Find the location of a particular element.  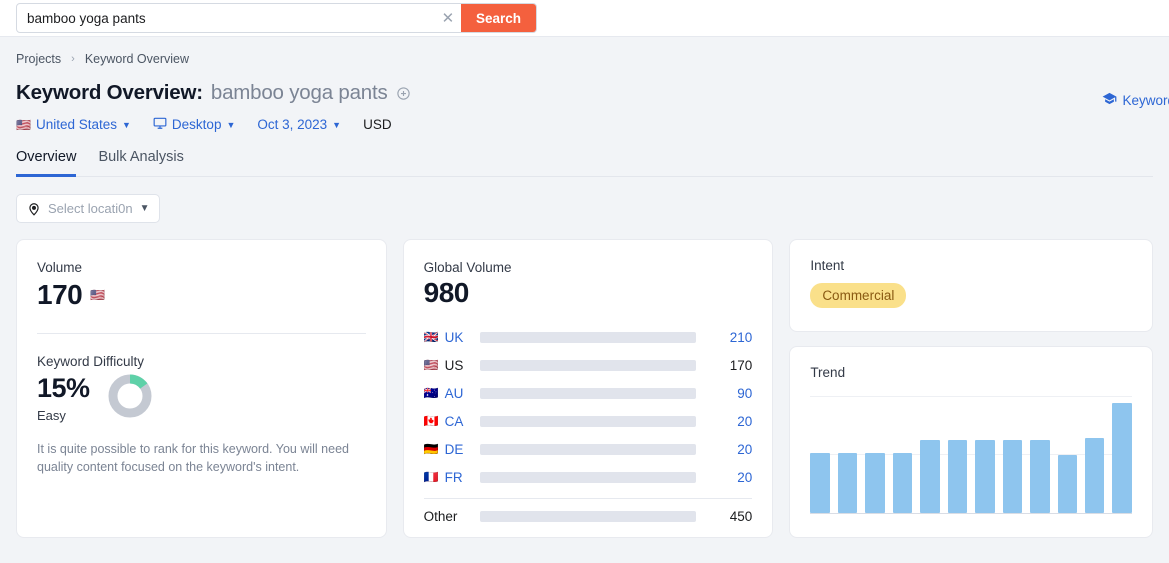

keyword-difficulty-label: Keyword Difficulty is located at coordinates (91, 361).